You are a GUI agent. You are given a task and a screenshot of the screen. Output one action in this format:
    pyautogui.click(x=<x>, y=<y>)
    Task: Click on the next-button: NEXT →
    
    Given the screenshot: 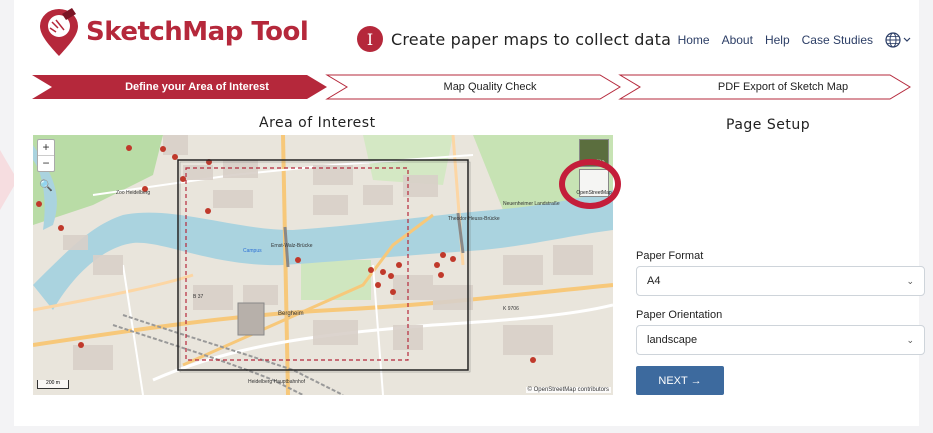 What is the action you would take?
    pyautogui.click(x=680, y=380)
    